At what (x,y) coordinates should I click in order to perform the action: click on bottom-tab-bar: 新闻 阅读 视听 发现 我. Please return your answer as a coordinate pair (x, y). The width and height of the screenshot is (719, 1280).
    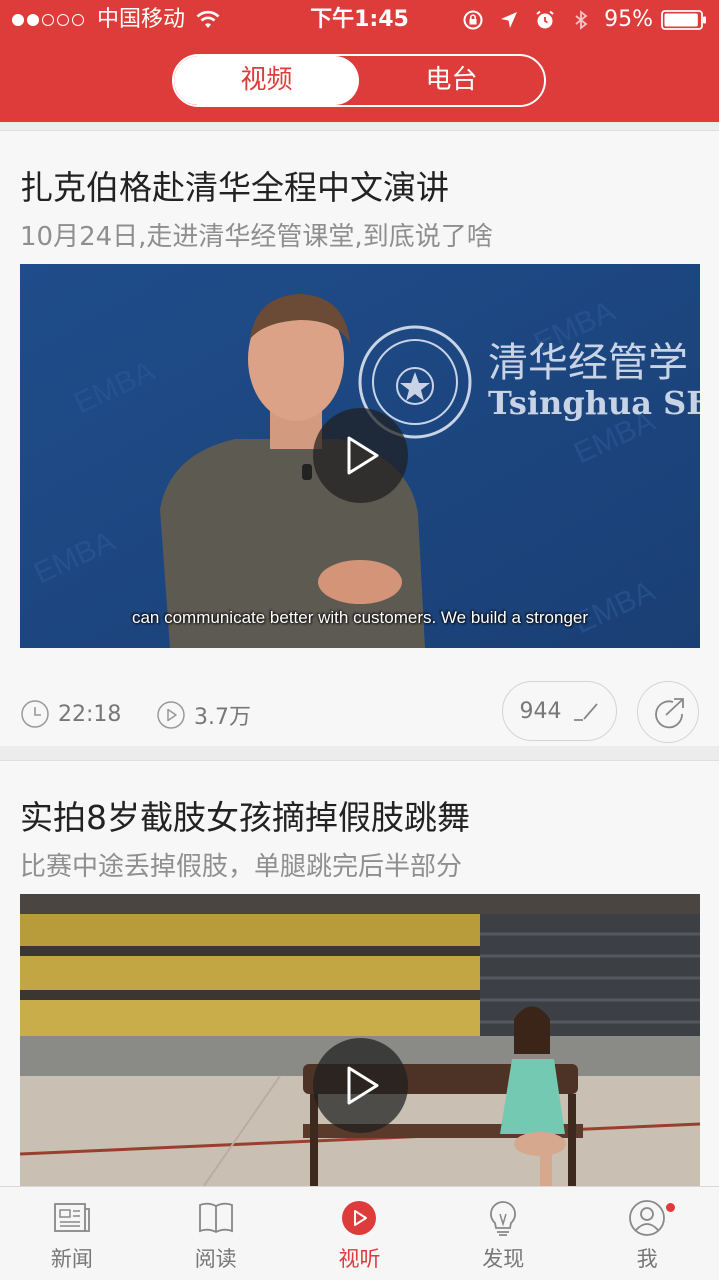
    Looking at the image, I should click on (359, 1233).